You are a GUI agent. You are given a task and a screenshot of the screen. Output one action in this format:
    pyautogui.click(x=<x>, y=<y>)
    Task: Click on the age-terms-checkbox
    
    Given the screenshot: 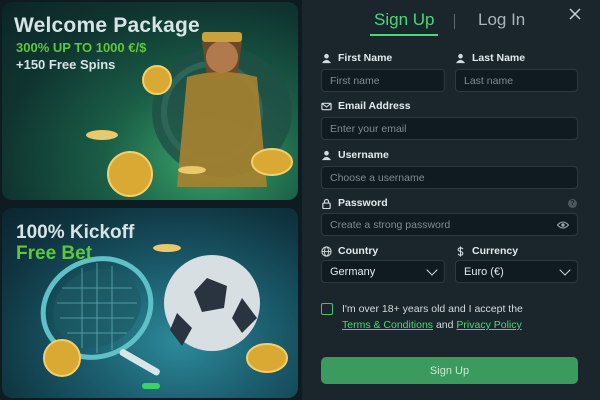 What is the action you would take?
    pyautogui.click(x=327, y=309)
    